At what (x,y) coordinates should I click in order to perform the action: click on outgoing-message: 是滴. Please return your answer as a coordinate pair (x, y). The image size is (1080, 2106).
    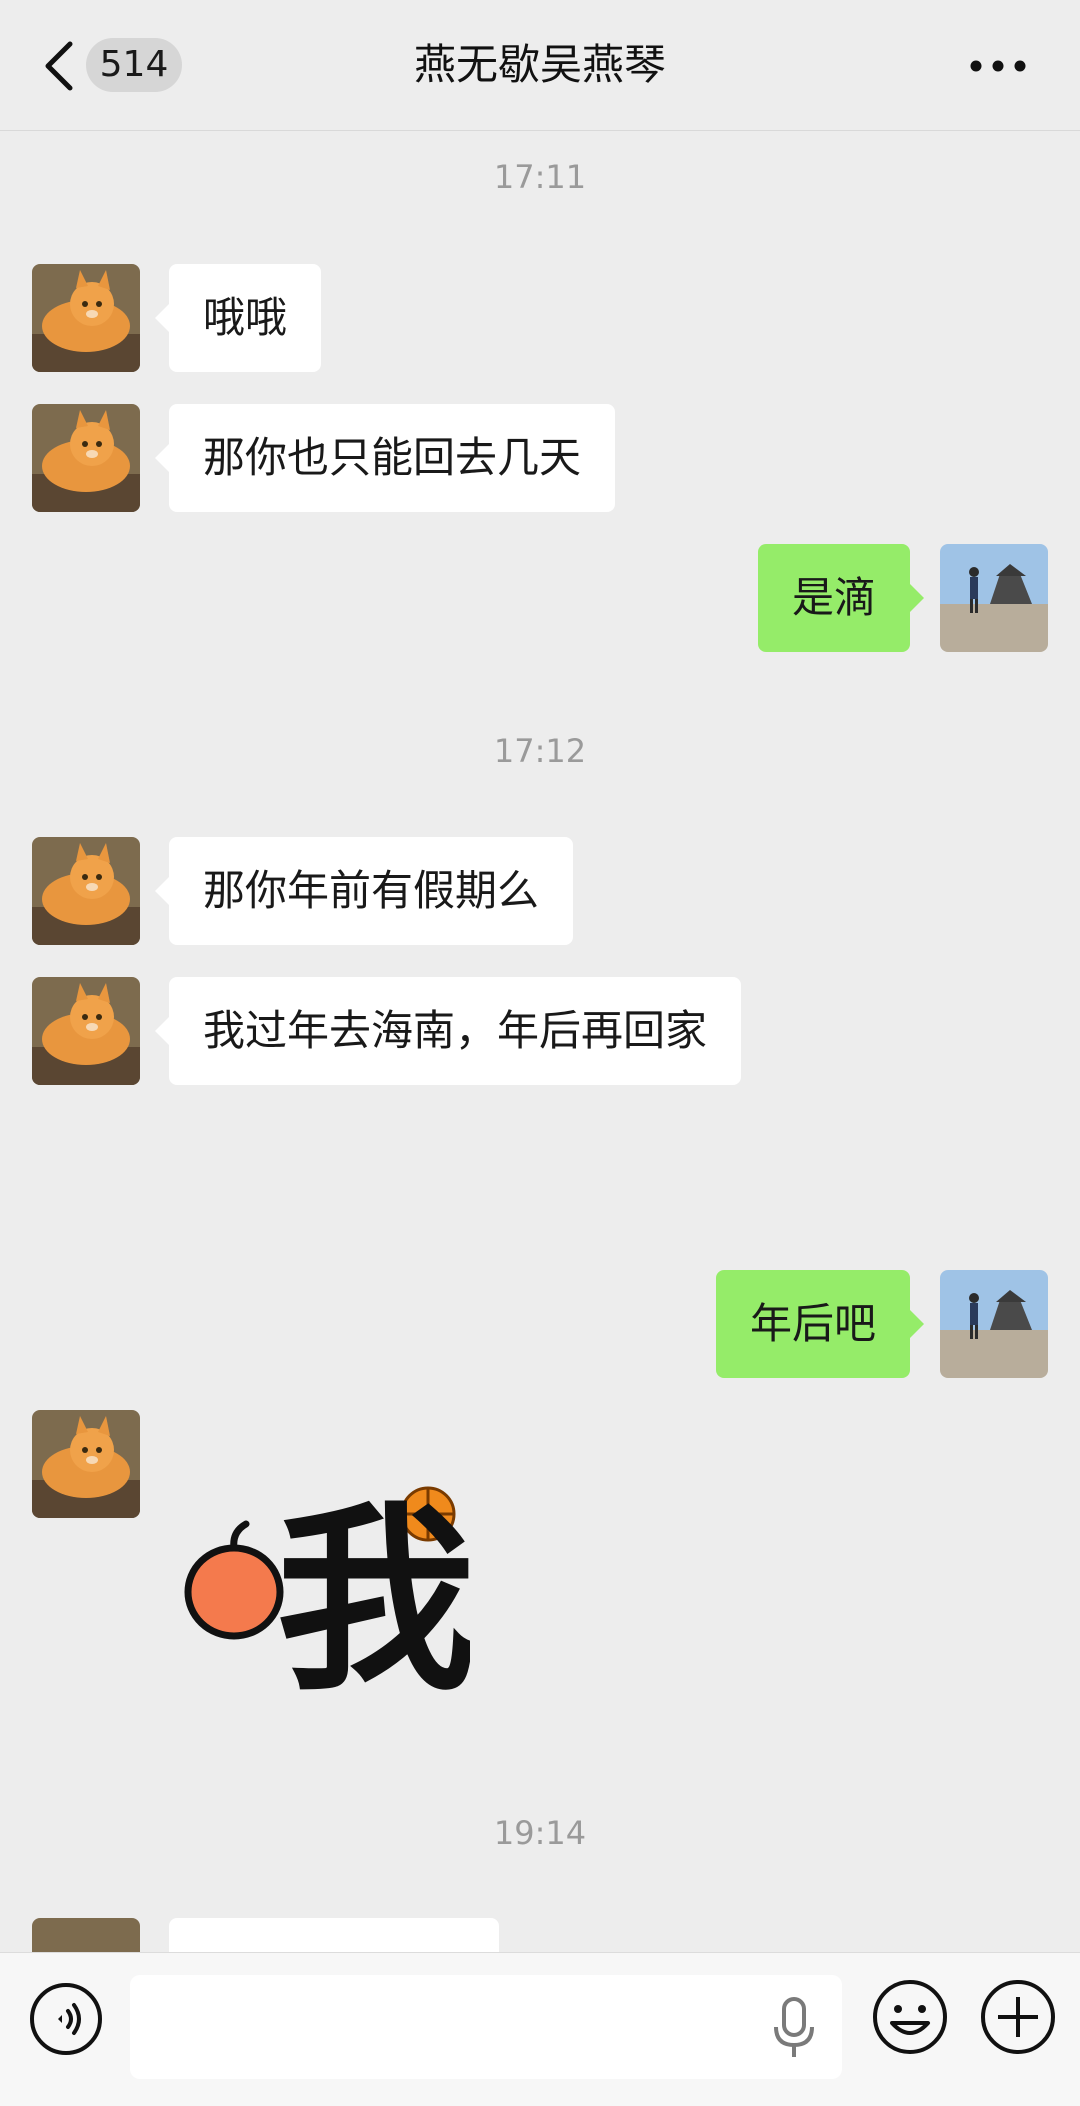
    Looking at the image, I should click on (841, 598).